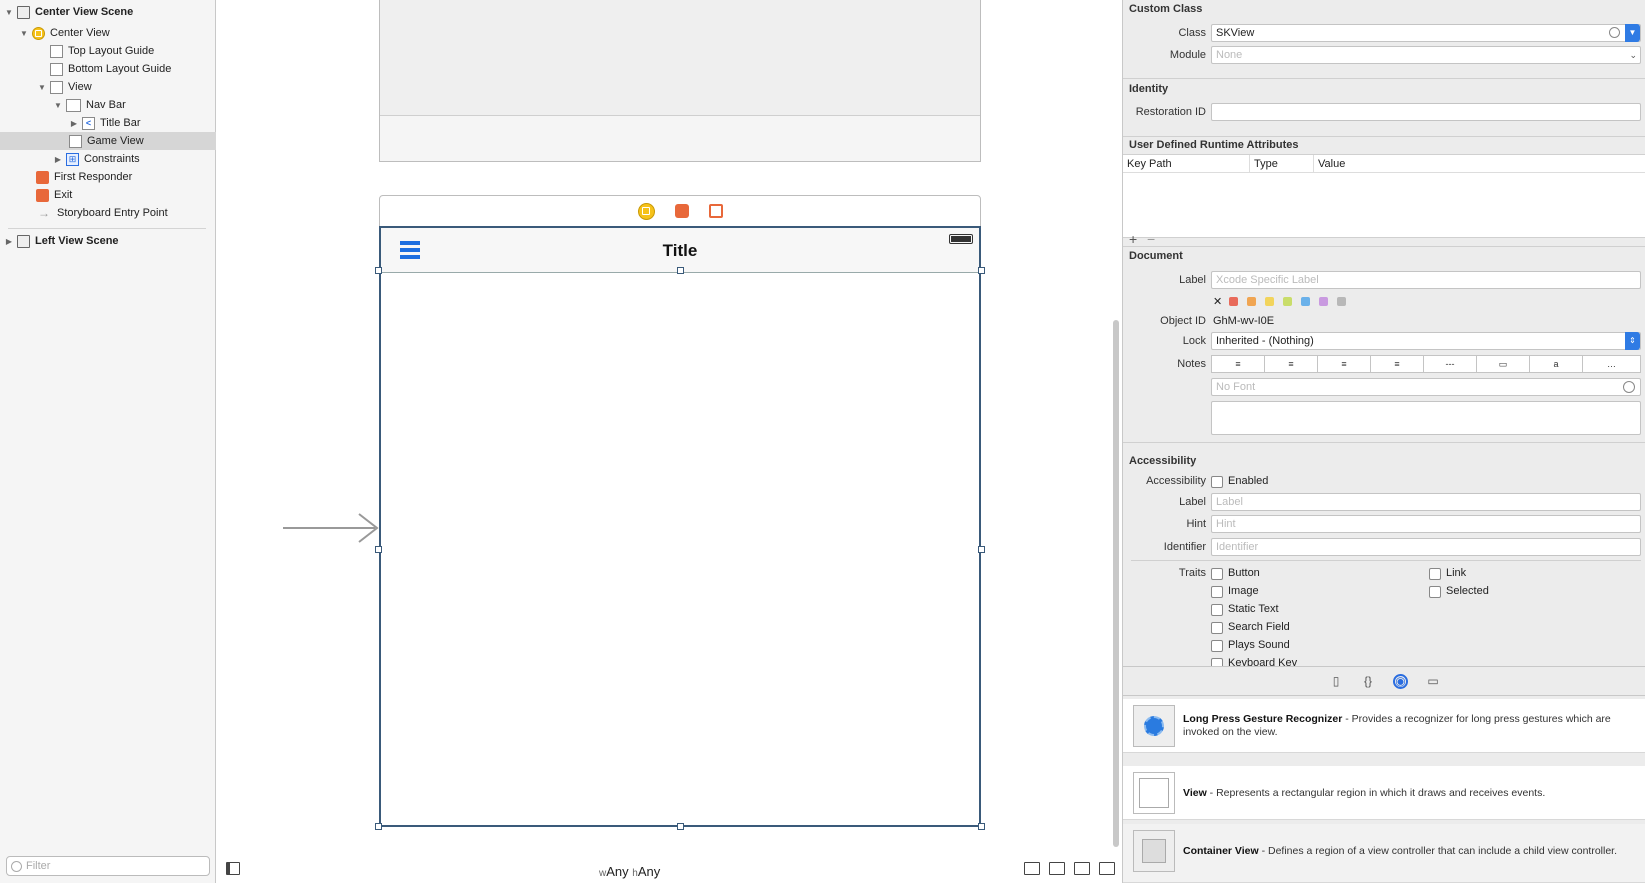 This screenshot has width=1645, height=883. Describe the element at coordinates (1217, 574) in the screenshot. I see `trait-button-checkbox` at that location.